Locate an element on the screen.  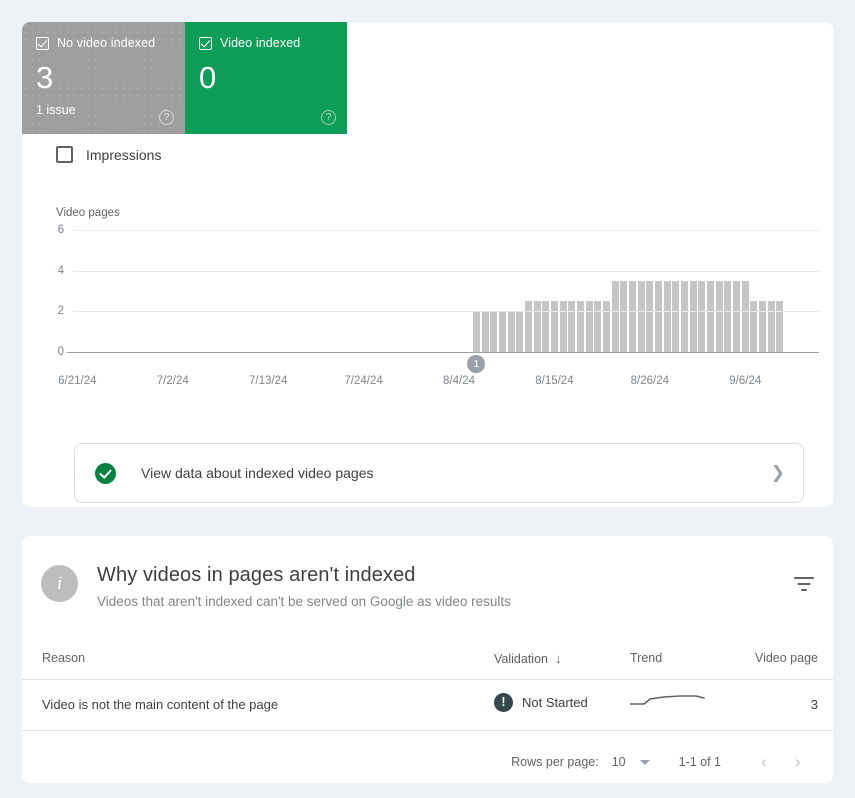
cell-validation-label: Not Started is located at coordinates (555, 702).